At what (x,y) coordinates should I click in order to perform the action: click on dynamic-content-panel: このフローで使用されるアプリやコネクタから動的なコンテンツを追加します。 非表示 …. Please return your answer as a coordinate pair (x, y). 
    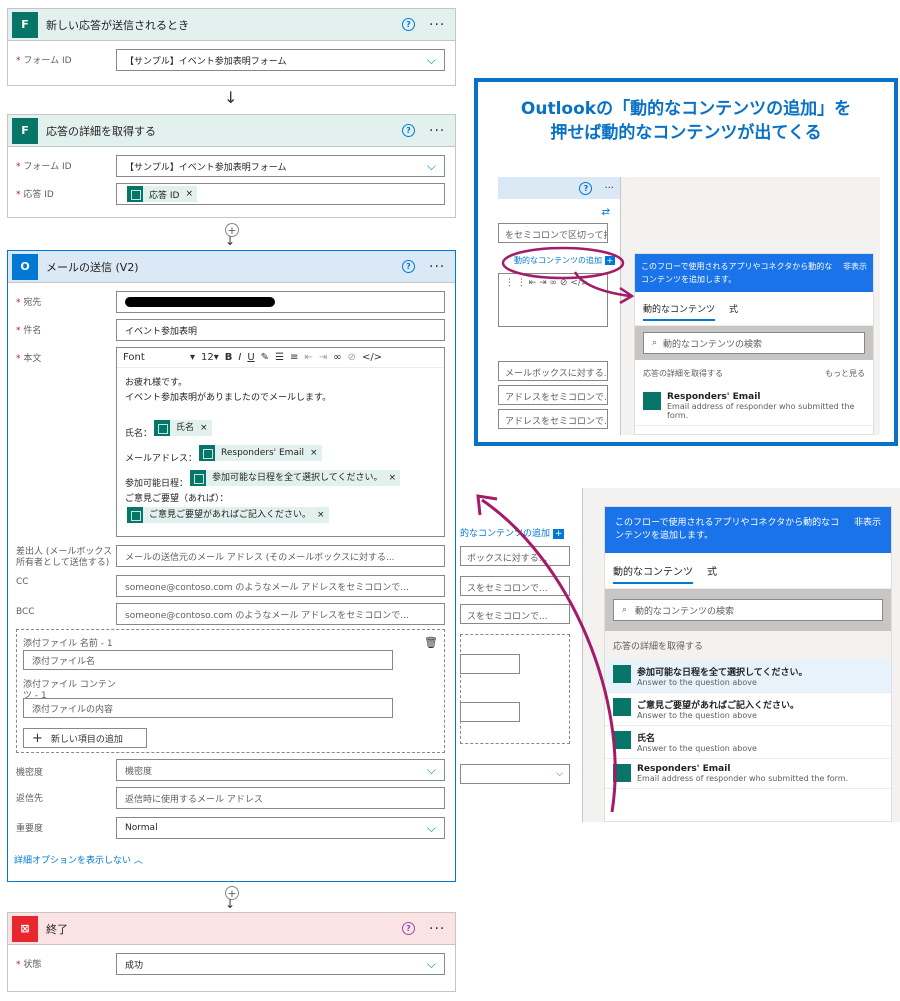
    Looking at the image, I should click on (748, 664).